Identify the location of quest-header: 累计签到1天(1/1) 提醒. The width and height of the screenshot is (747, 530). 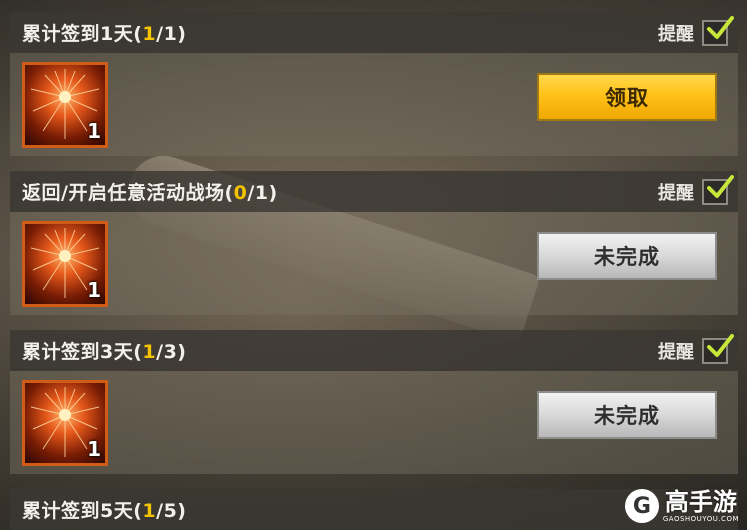
(374, 32).